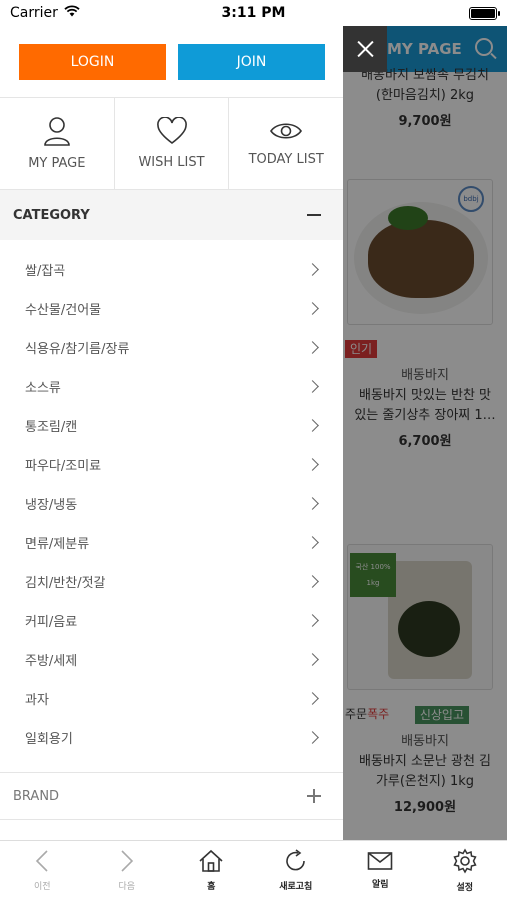  What do you see at coordinates (72, 13) in the screenshot?
I see `wifi-icon` at bounding box center [72, 13].